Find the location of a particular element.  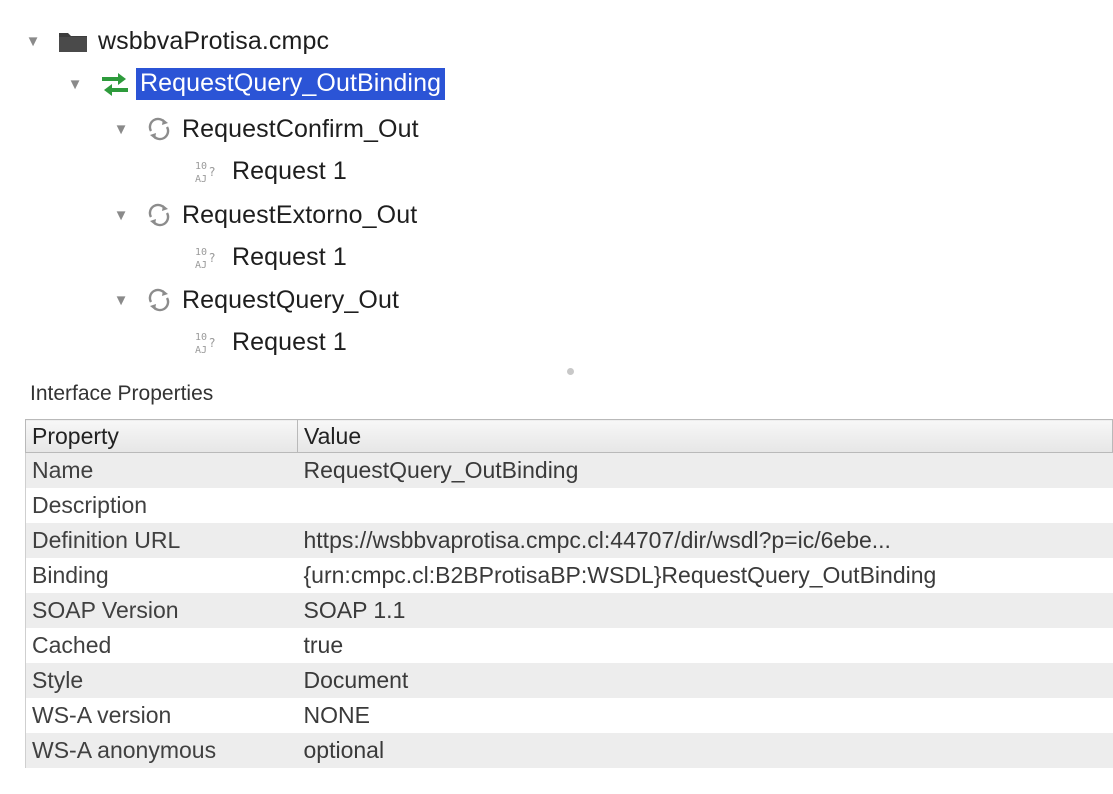

property-name: Binding is located at coordinates (161, 575).